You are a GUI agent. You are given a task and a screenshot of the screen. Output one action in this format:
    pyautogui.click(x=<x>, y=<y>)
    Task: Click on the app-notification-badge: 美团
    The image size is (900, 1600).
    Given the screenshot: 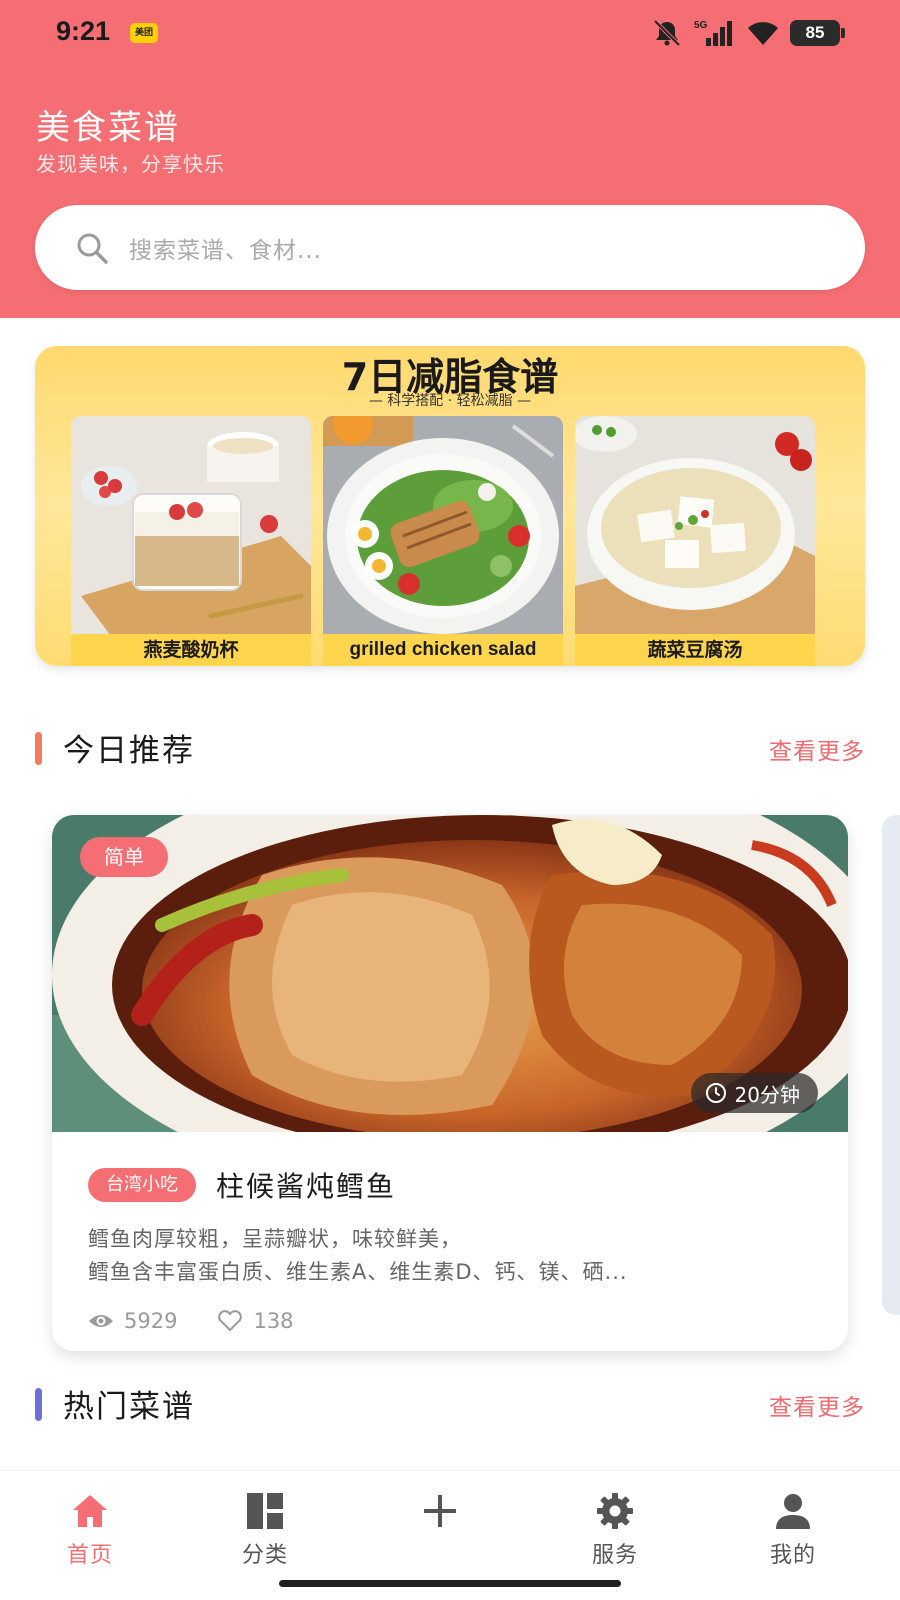 What is the action you would take?
    pyautogui.click(x=144, y=33)
    